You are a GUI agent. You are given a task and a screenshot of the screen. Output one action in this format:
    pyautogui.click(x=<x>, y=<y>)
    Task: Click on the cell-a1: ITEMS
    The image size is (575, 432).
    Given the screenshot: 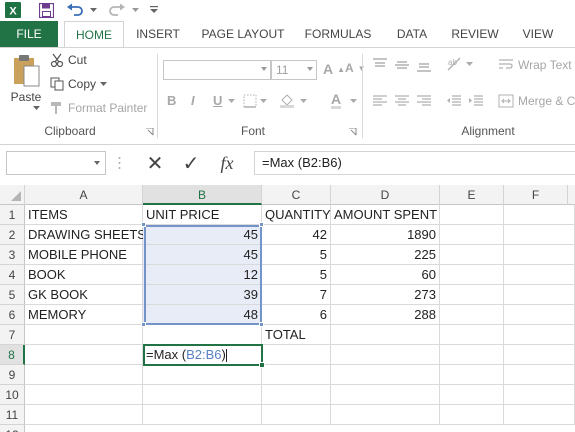 What is the action you would take?
    pyautogui.click(x=84, y=215)
    